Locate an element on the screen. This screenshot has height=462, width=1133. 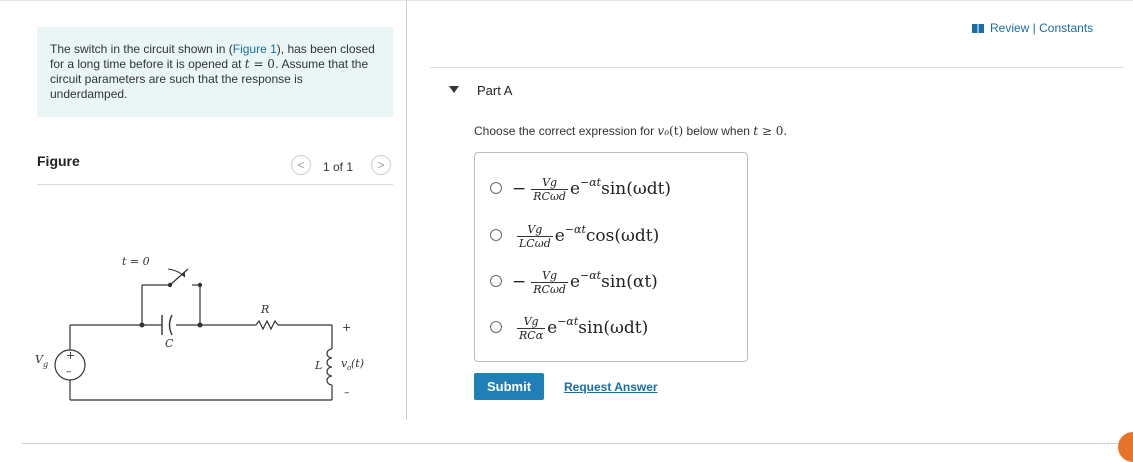
part-title: Part A is located at coordinates (494, 90).